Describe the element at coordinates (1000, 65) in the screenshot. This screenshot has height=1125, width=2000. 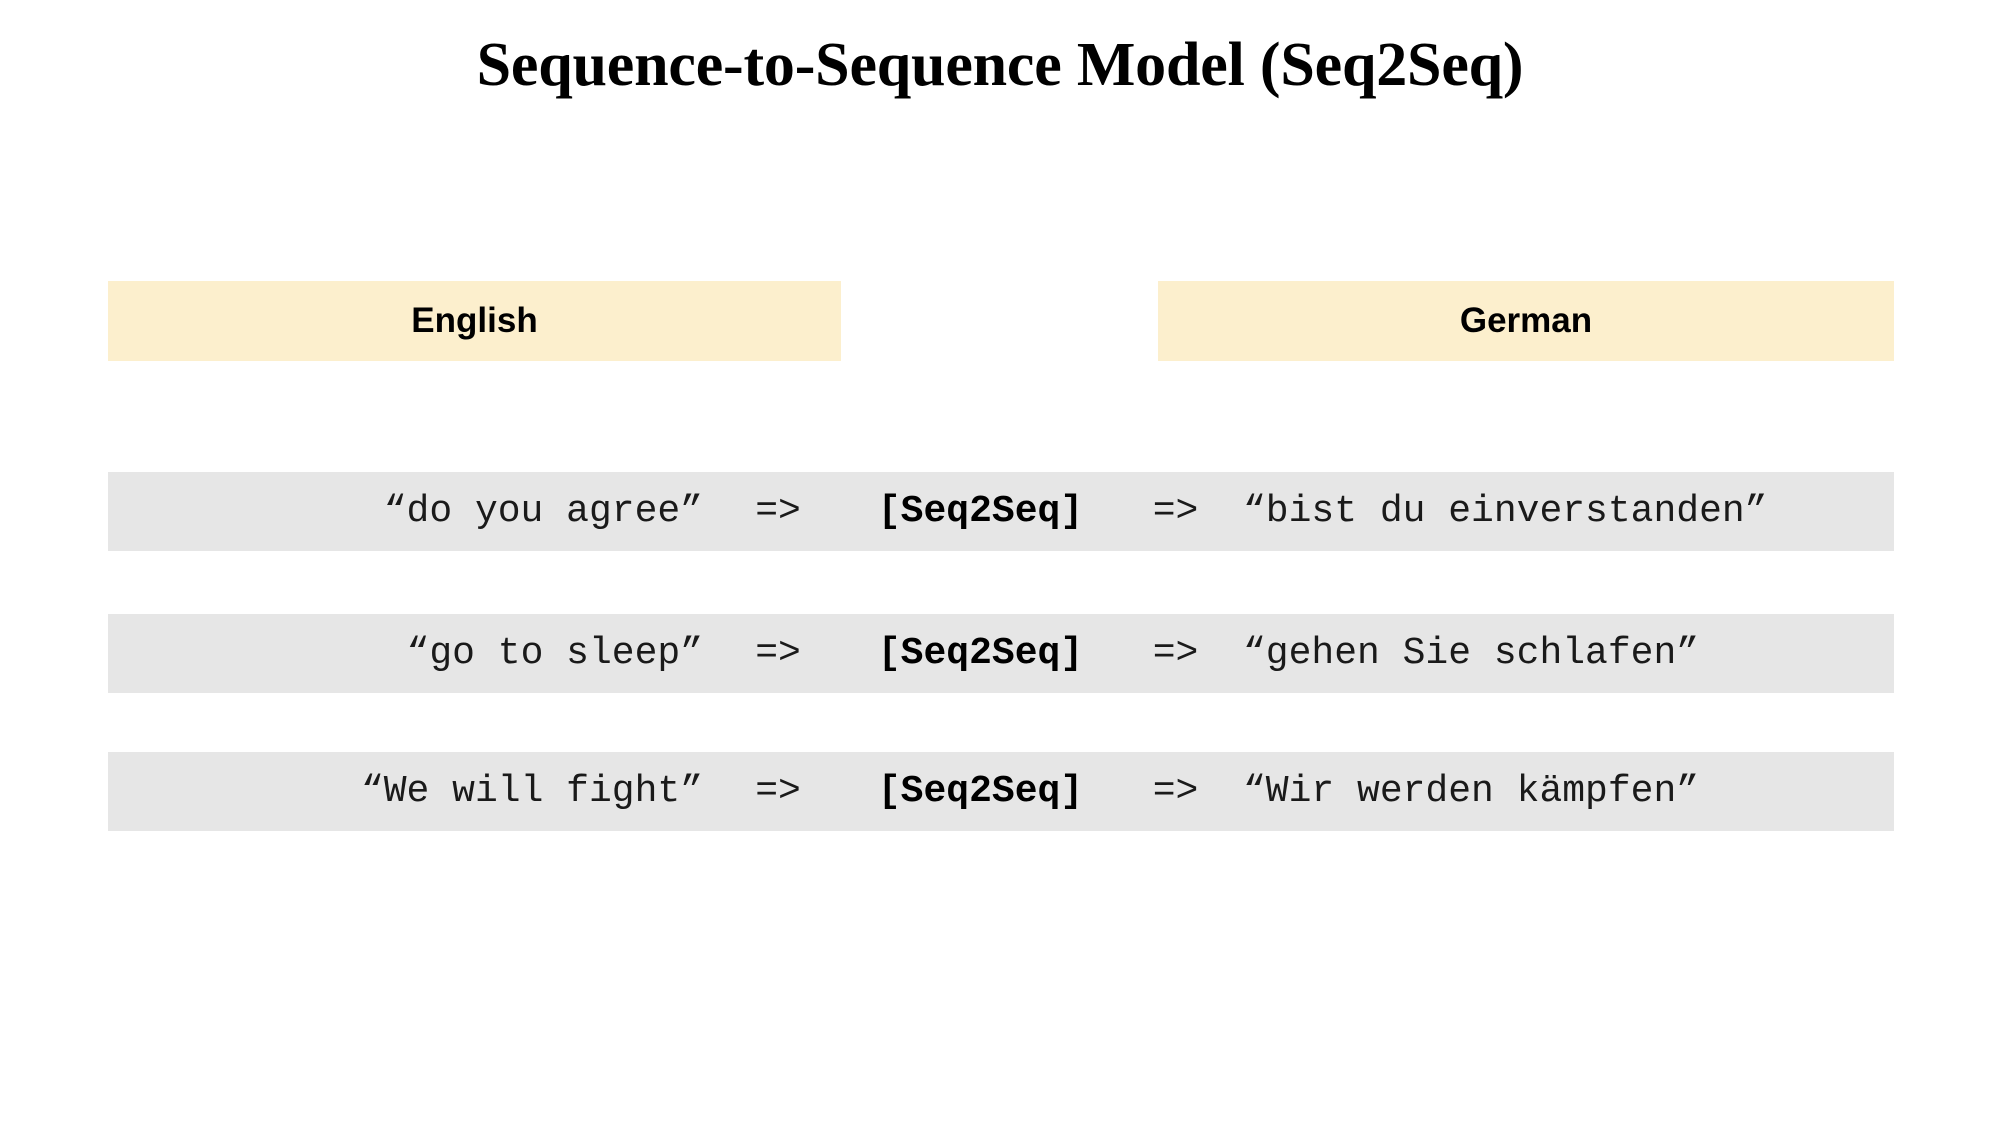
I see `page-title: Sequence-to-Sequence Model (Seq2Seq)` at that location.